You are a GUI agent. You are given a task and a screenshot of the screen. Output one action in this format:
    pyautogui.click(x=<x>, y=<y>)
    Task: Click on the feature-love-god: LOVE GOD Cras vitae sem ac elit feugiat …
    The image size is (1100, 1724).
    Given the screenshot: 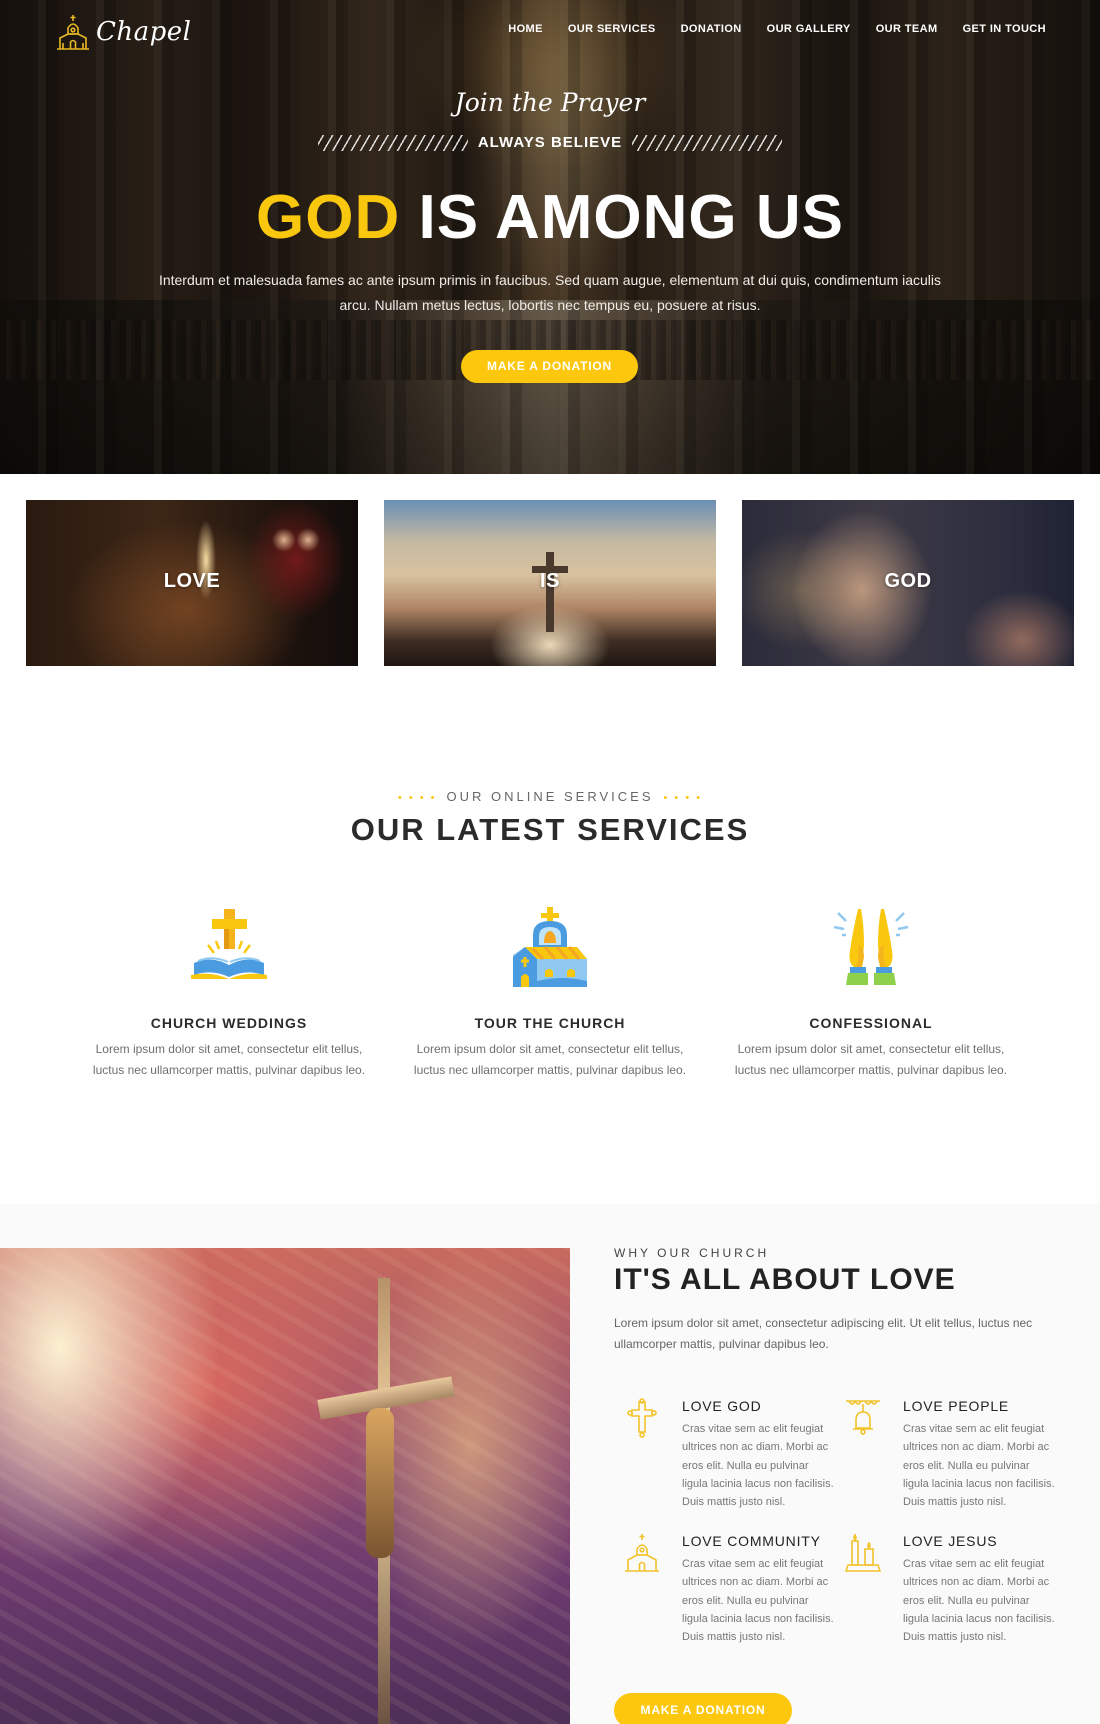 What is the action you would take?
    pyautogui.click(x=729, y=1454)
    